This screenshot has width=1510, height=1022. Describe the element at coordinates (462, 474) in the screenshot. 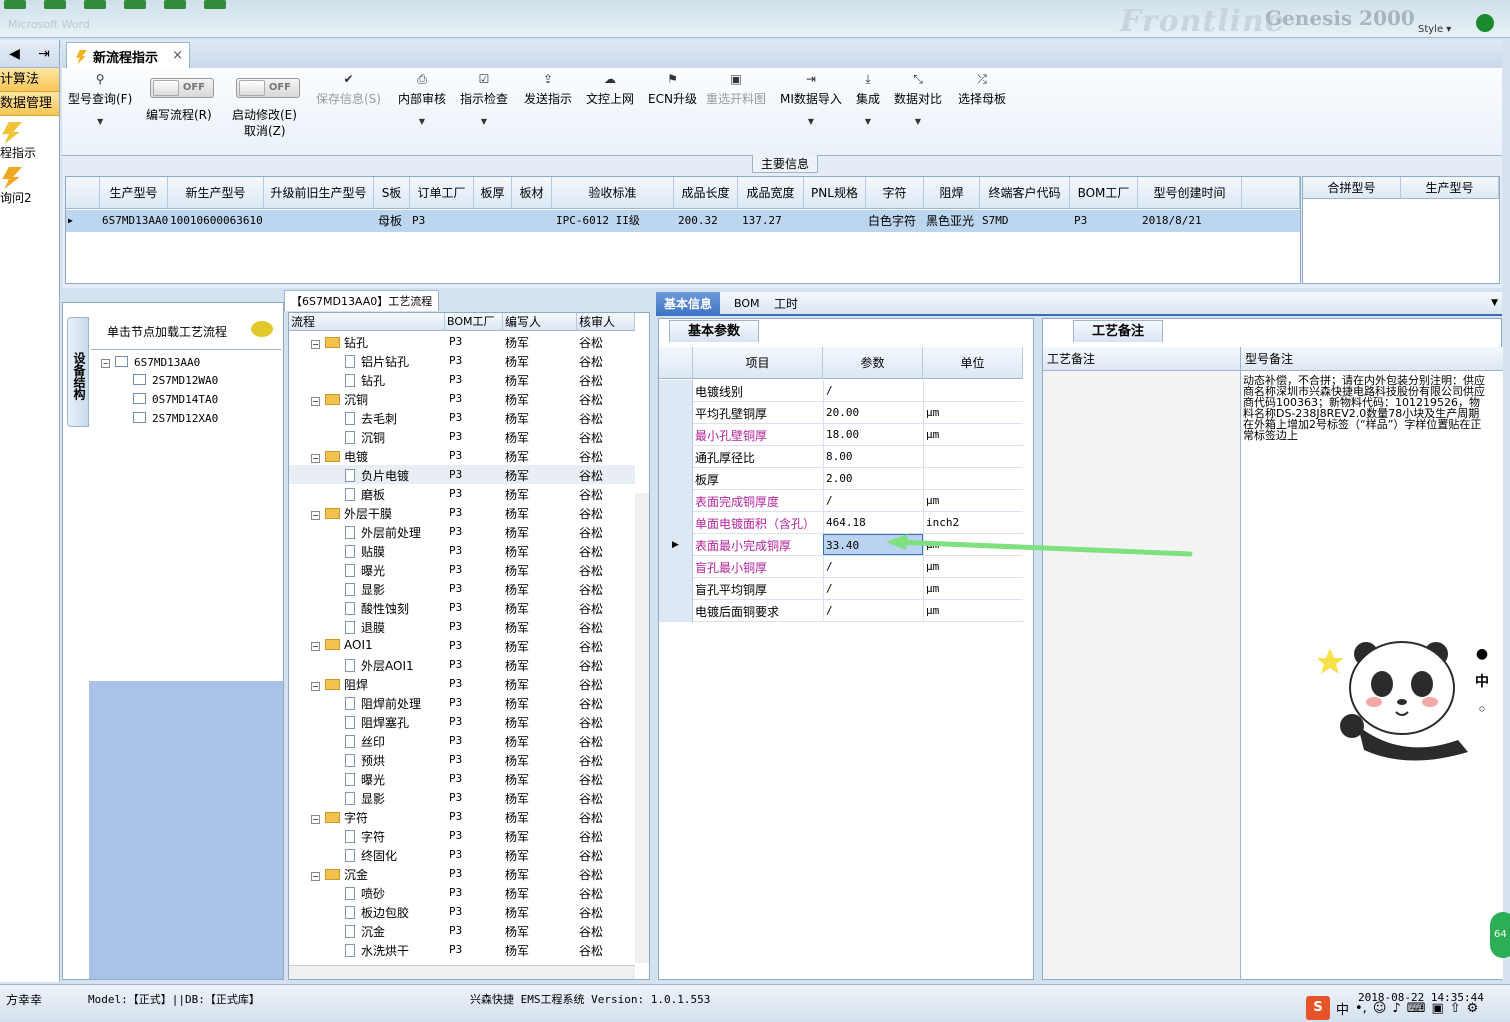

I see `process-step-row: 负片电镀 P3 杨军 谷松` at that location.